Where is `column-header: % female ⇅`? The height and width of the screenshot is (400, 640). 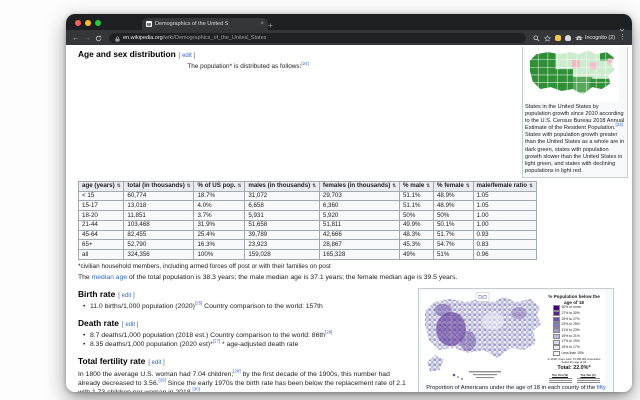
column-header: % female ⇅ is located at coordinates (453, 186).